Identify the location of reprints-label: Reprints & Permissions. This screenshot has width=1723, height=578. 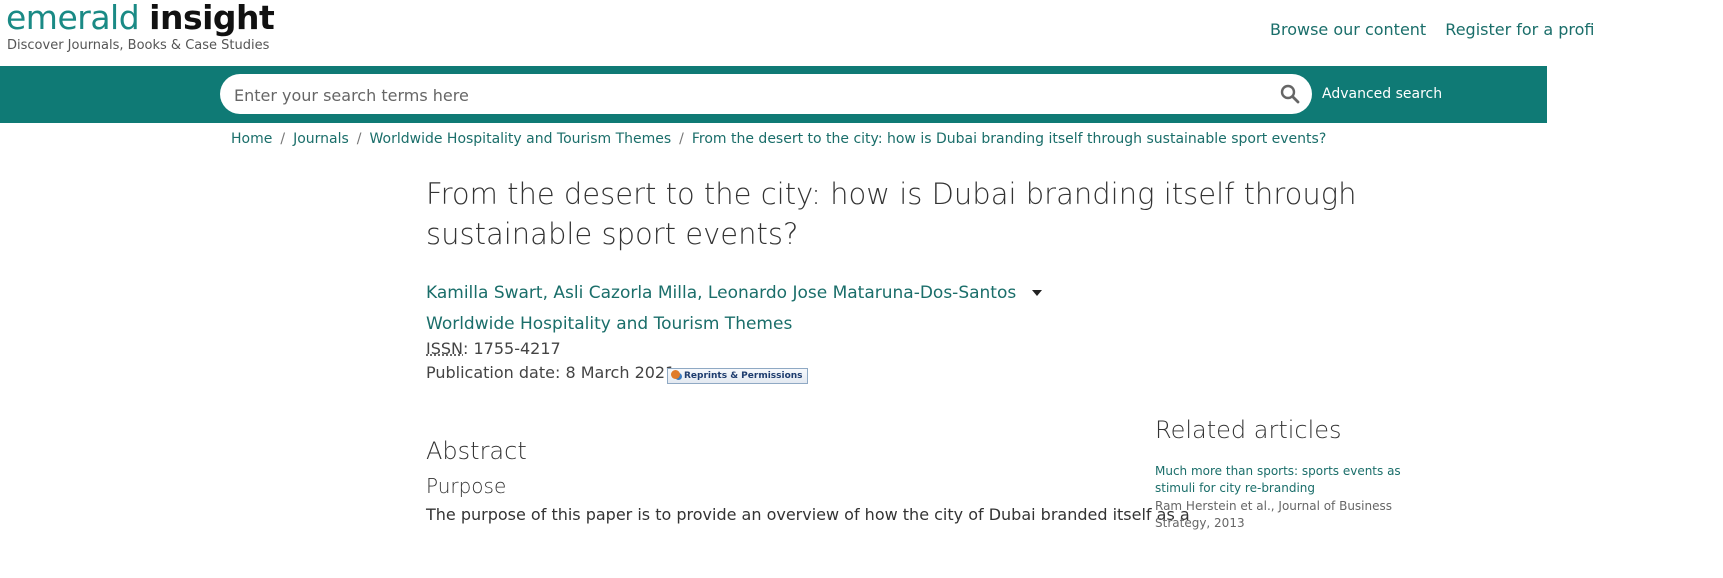
(743, 376).